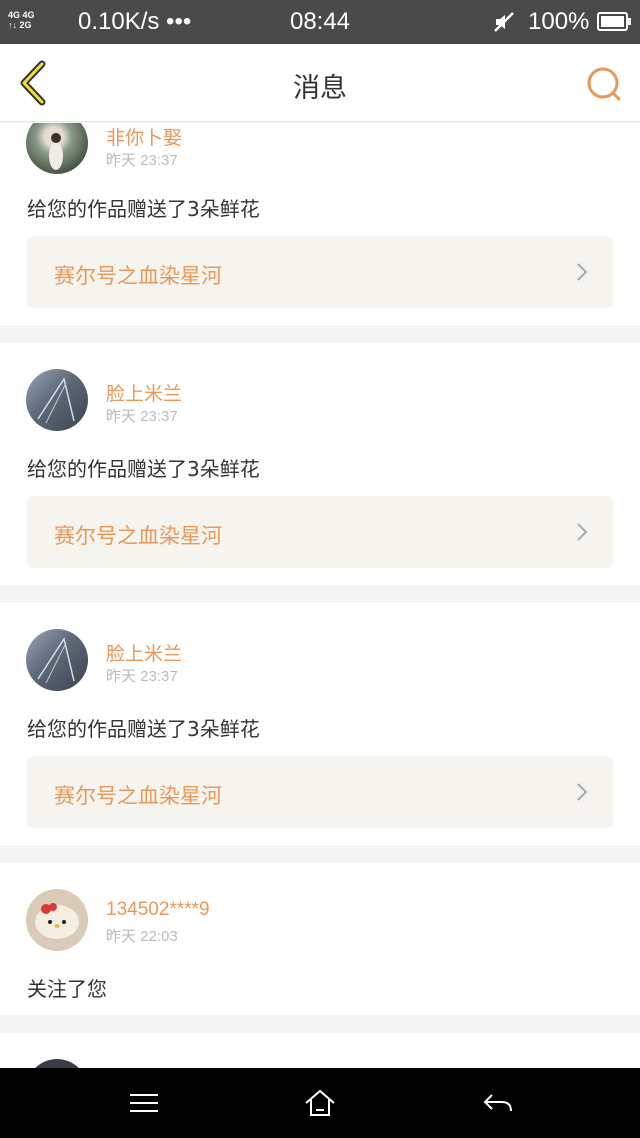 The image size is (640, 1138). What do you see at coordinates (320, 88) in the screenshot?
I see `page-title: 消息` at bounding box center [320, 88].